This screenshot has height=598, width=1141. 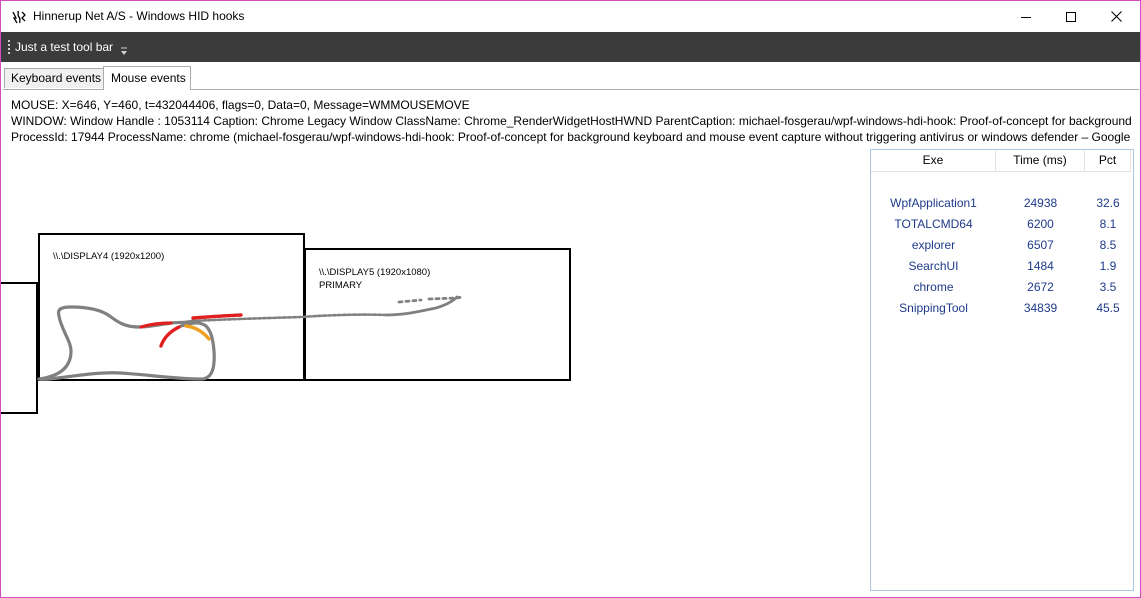 What do you see at coordinates (1040, 245) in the screenshot?
I see `cell-time: 6507` at bounding box center [1040, 245].